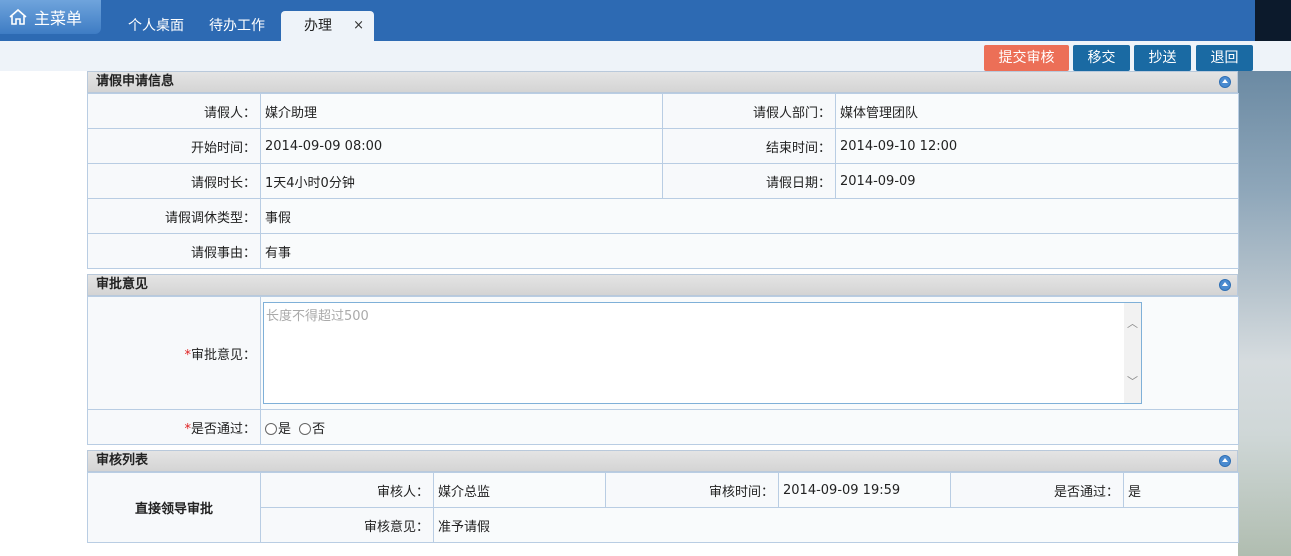 Image resolution: width=1291 pixels, height=556 pixels. I want to click on table-row: 请假调休类型： 事假, so click(663, 216).